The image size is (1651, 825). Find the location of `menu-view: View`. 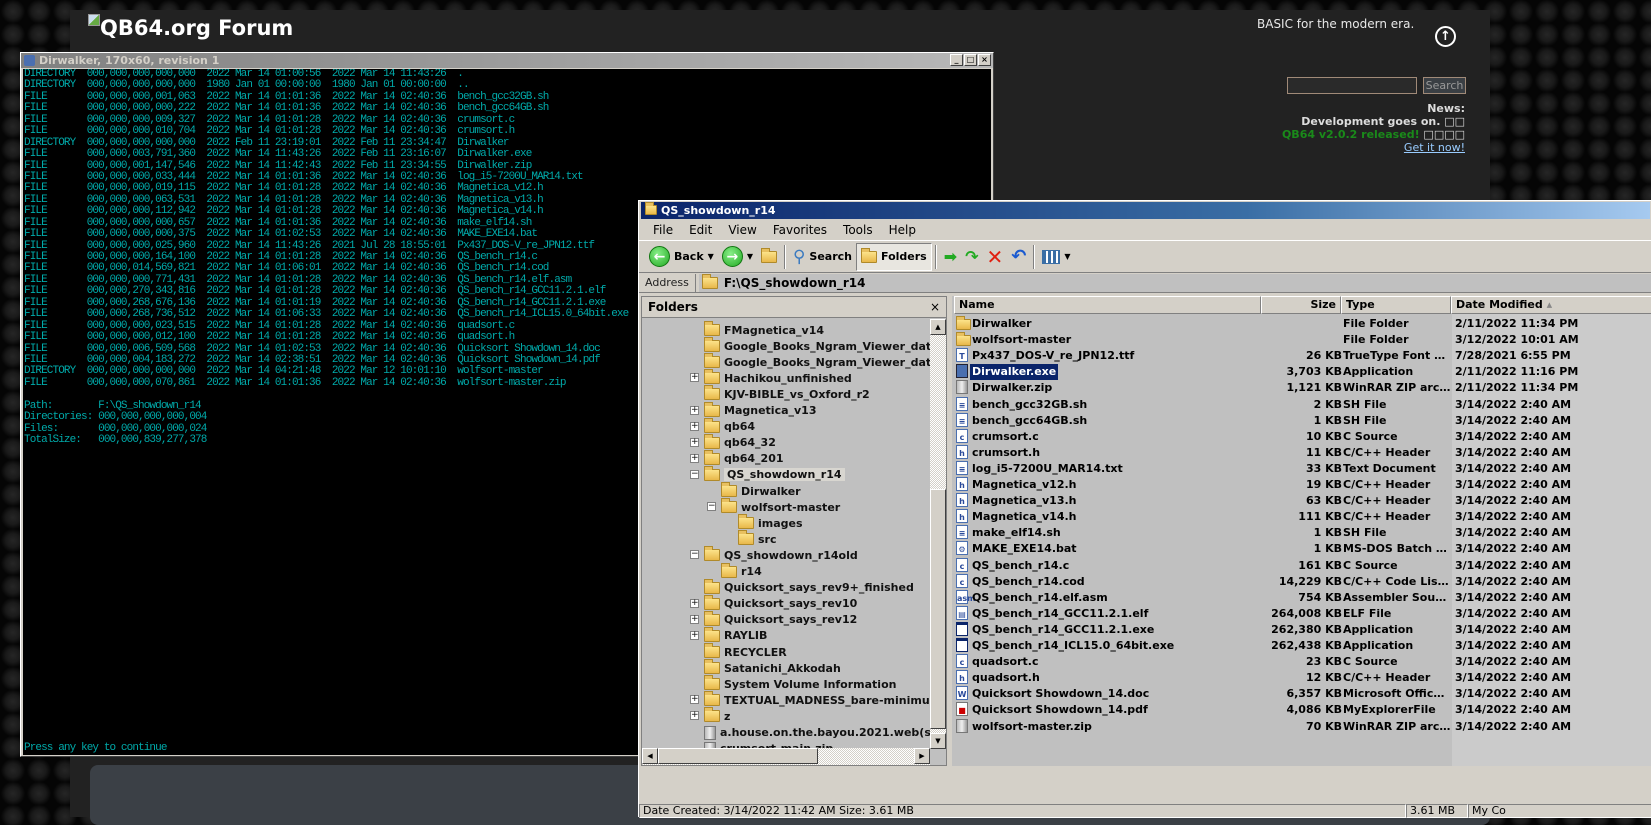

menu-view: View is located at coordinates (742, 230).